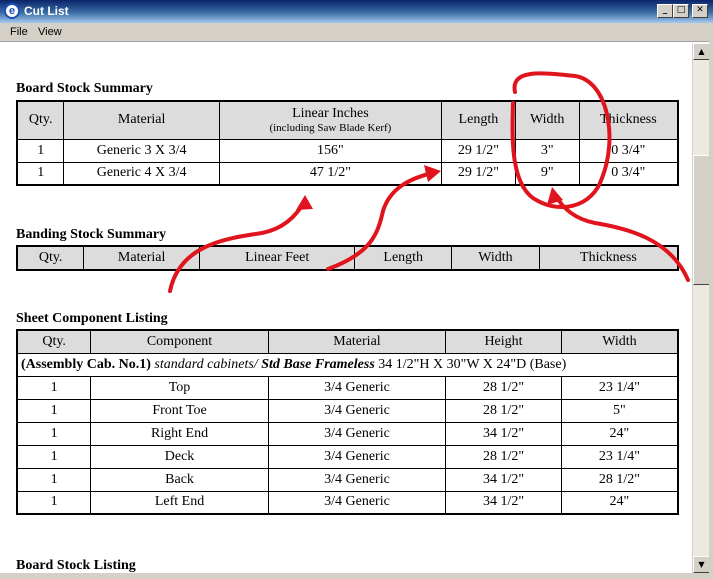 The height and width of the screenshot is (579, 713). Describe the element at coordinates (700, 11) in the screenshot. I see `close-button: ✕` at that location.